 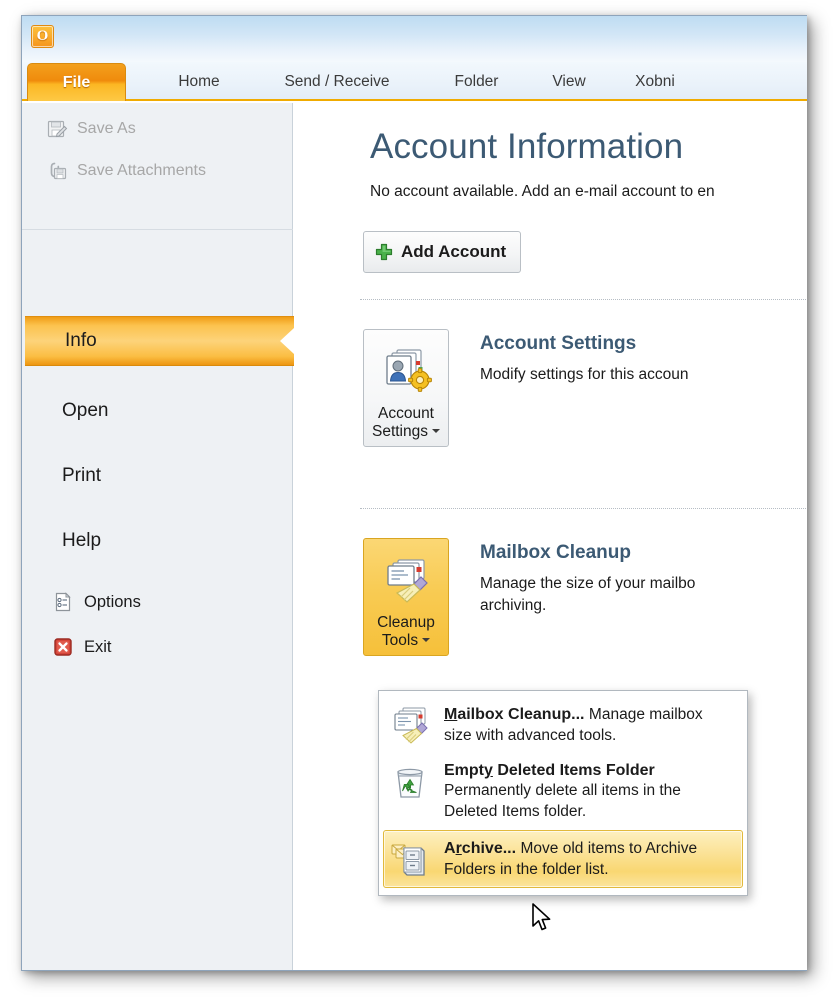 What do you see at coordinates (157, 541) in the screenshot?
I see `sidebar-item-help: Help` at bounding box center [157, 541].